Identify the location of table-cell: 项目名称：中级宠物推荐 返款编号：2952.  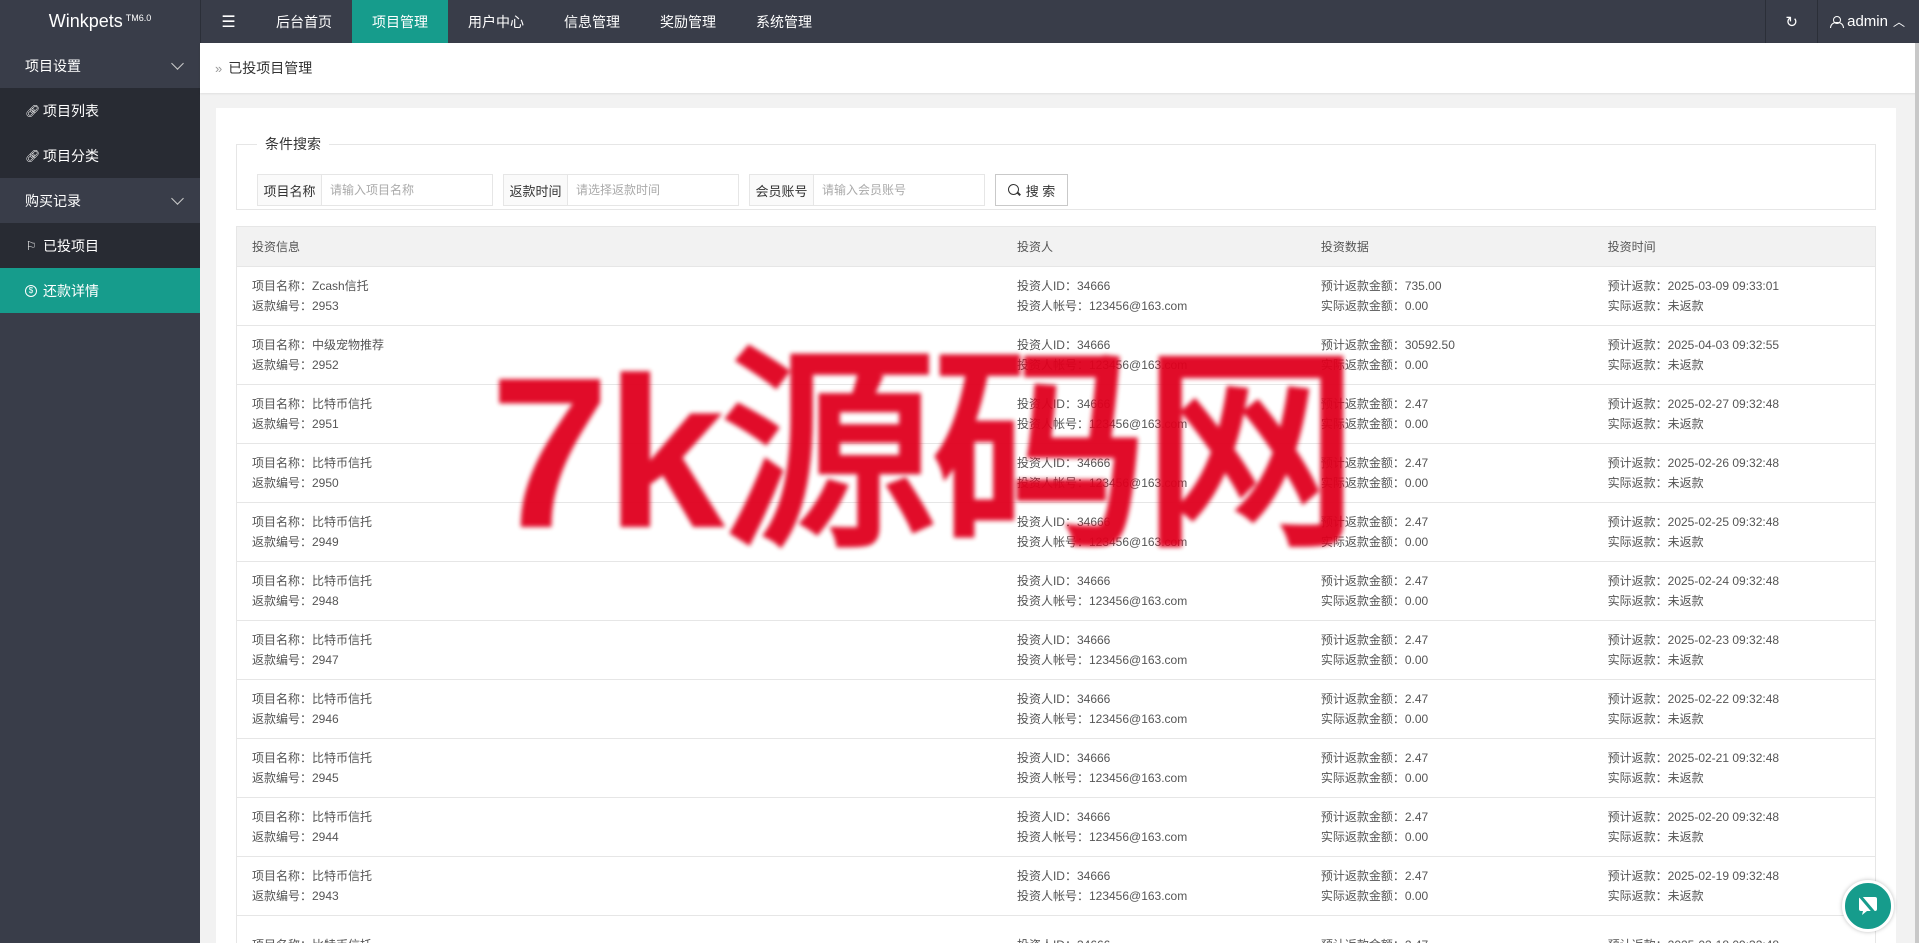
(618, 355).